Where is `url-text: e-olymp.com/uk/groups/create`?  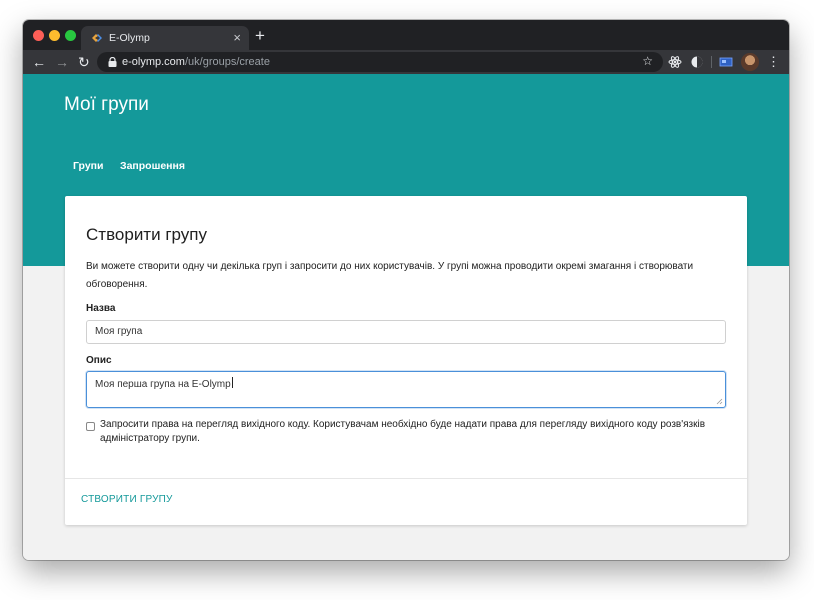
url-text: e-olymp.com/uk/groups/create is located at coordinates (196, 62).